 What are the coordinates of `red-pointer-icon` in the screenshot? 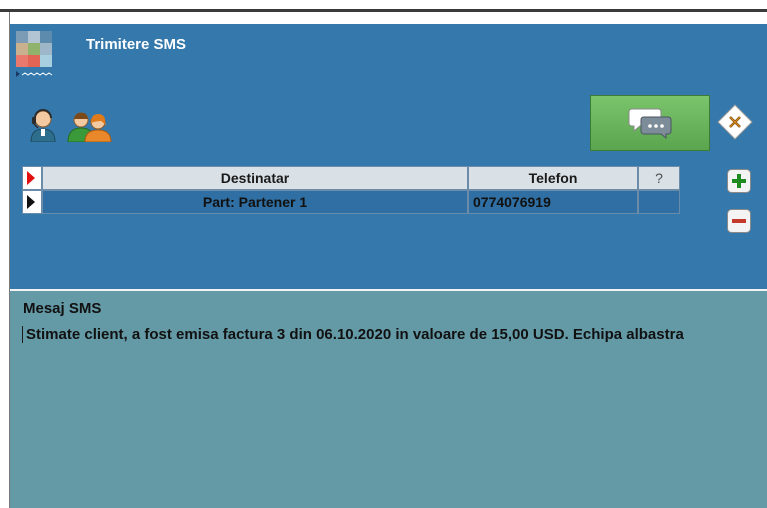 It's located at (31, 178).